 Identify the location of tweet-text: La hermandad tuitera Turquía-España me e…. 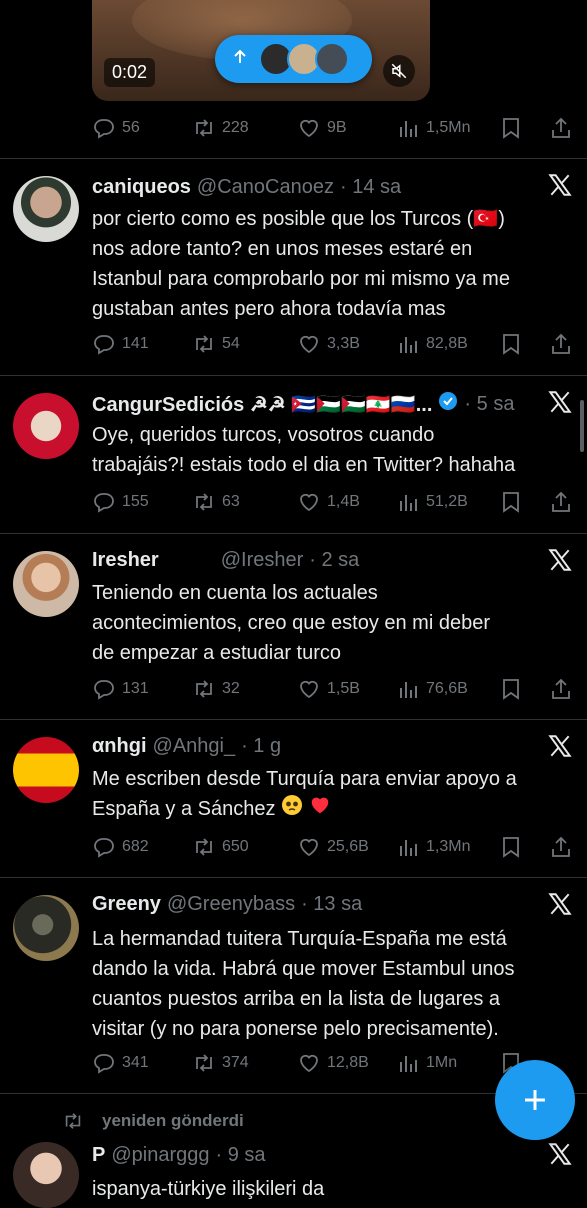
(334, 984).